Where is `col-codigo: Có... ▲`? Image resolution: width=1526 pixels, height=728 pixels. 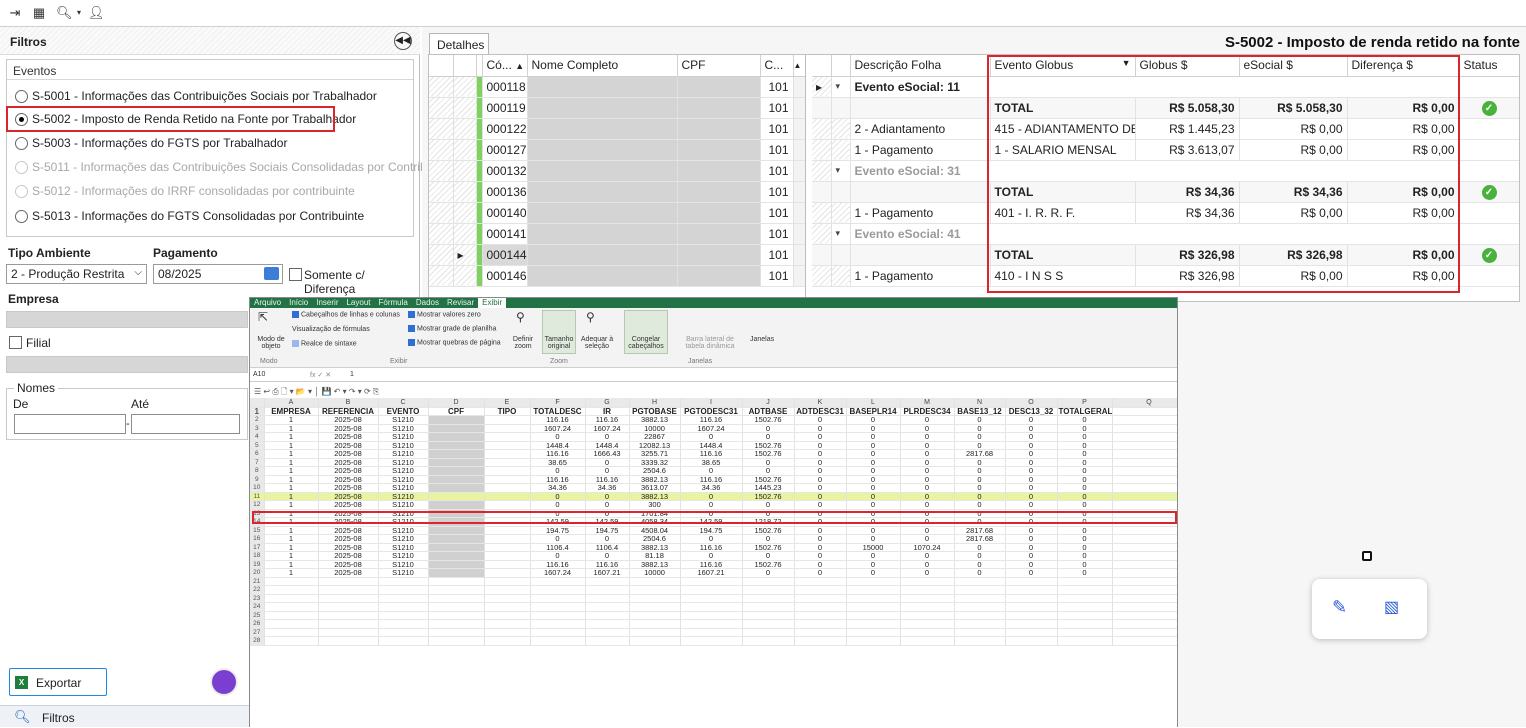 col-codigo: Có... ▲ is located at coordinates (505, 66).